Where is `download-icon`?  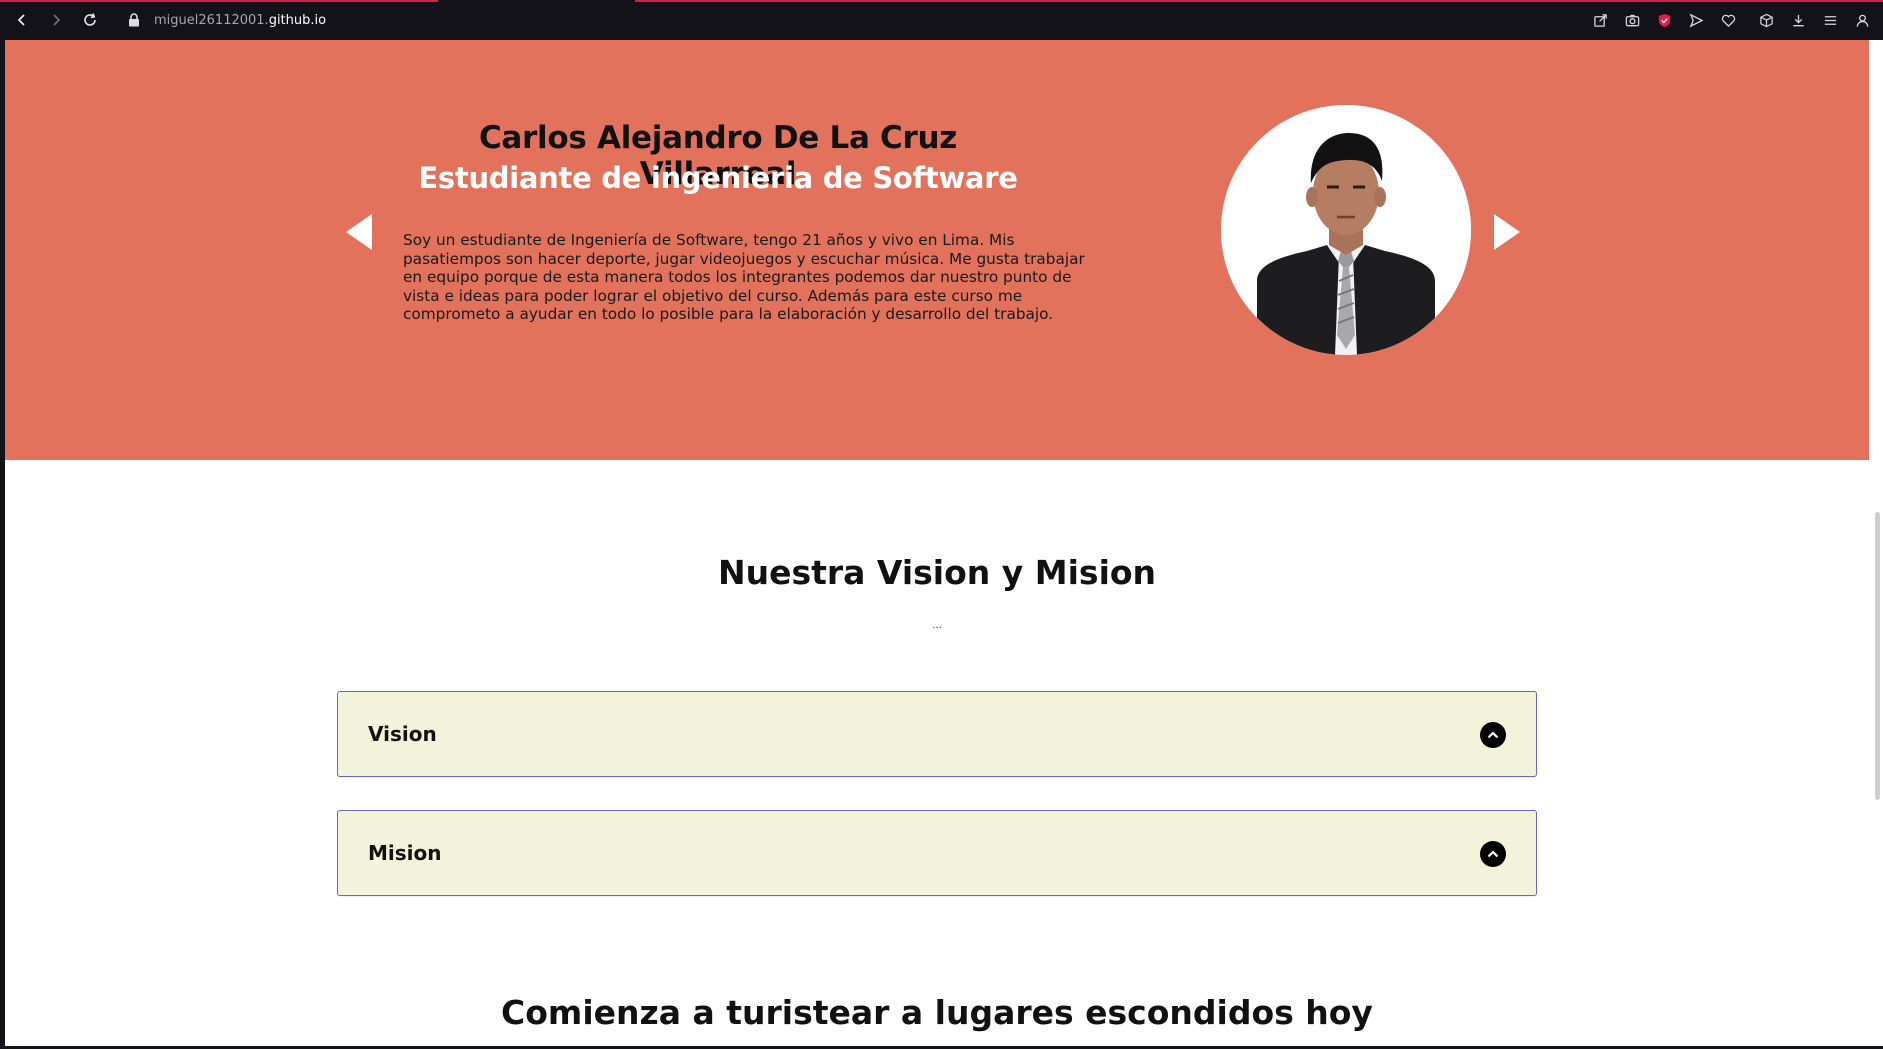 download-icon is located at coordinates (1798, 20).